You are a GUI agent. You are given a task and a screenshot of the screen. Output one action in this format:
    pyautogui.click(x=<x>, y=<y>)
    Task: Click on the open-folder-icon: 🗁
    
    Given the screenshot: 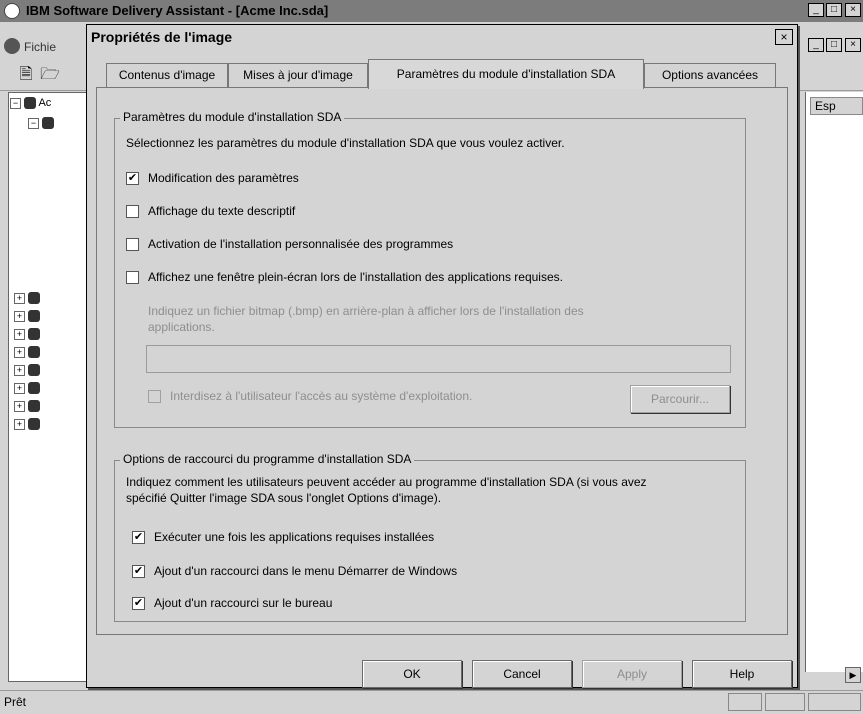 What is the action you would take?
    pyautogui.click(x=50, y=75)
    